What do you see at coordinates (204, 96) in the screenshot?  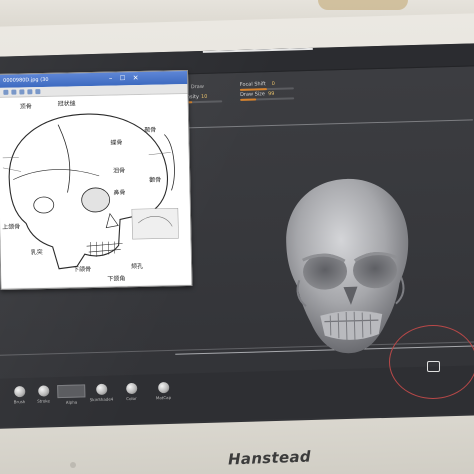 I see `z-intensity-value: 10` at bounding box center [204, 96].